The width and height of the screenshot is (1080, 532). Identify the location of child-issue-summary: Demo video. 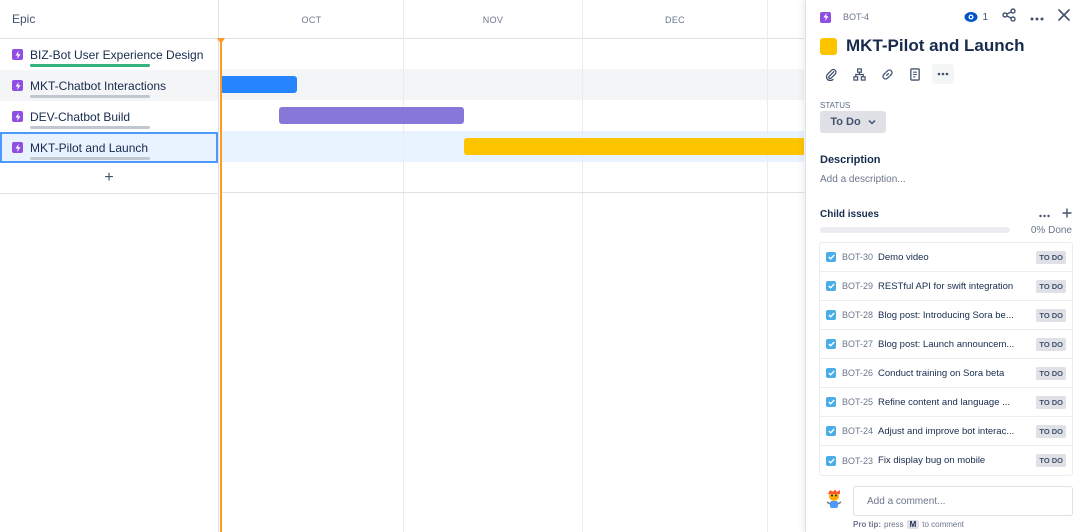
(954, 257).